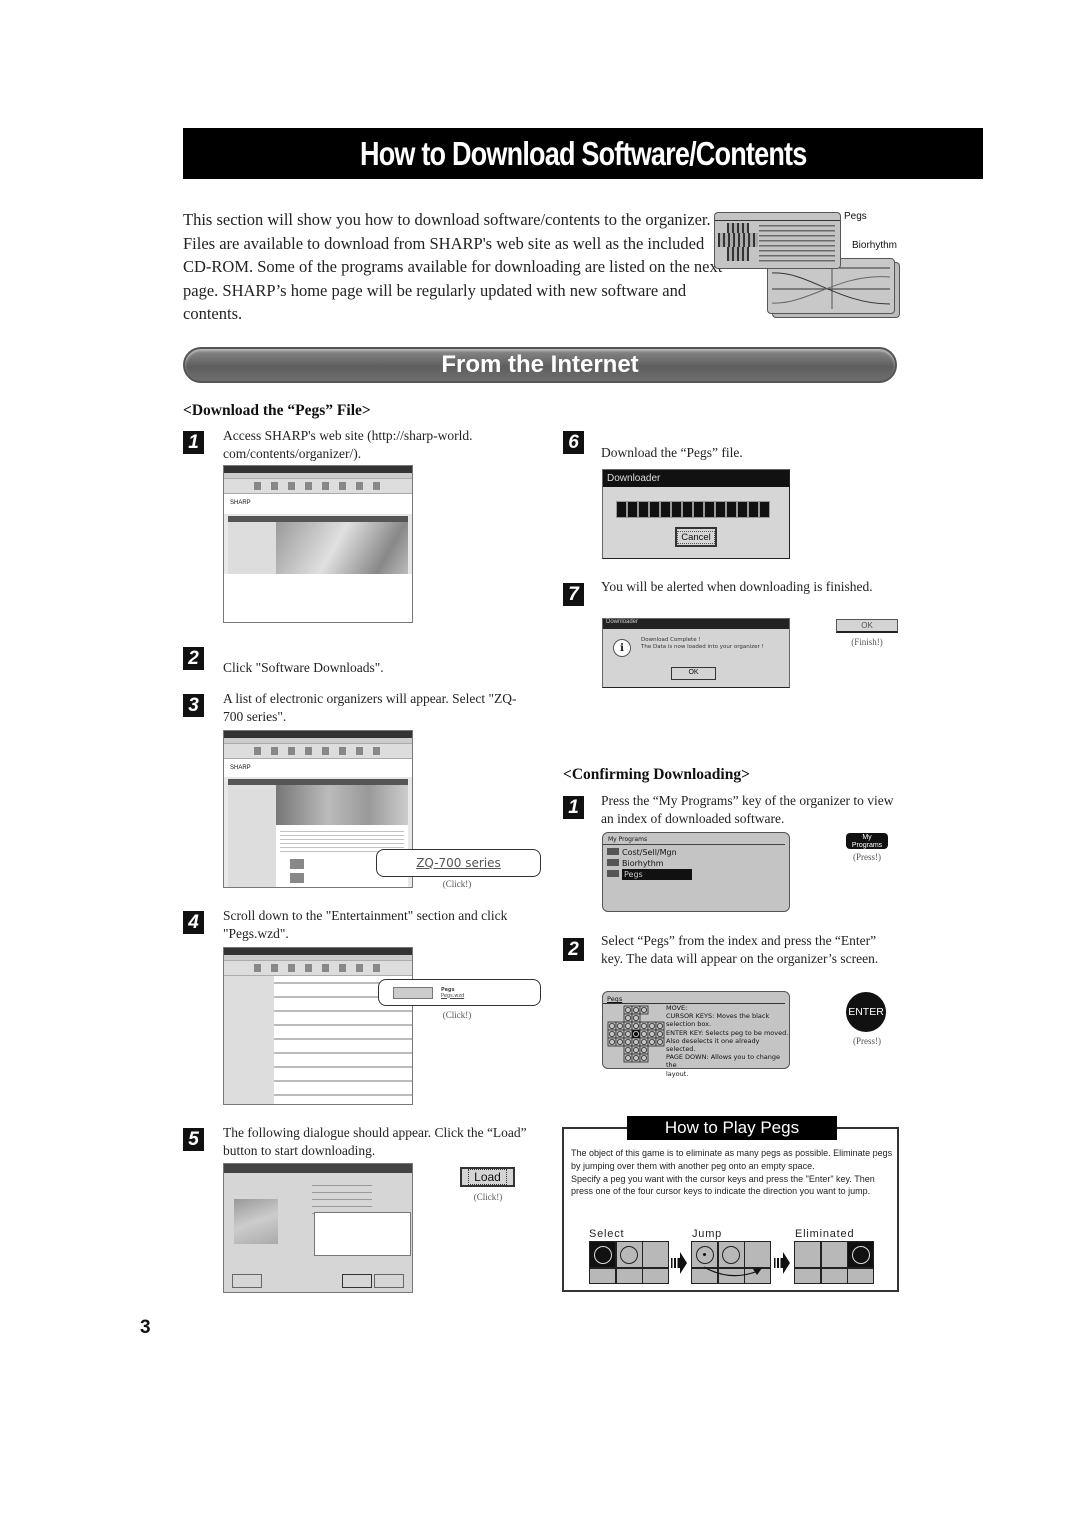 The image size is (1080, 1531). Describe the element at coordinates (727, 1032) in the screenshot. I see `pegs-help-line: ENTER KEY: Selects peg to be moved.` at that location.